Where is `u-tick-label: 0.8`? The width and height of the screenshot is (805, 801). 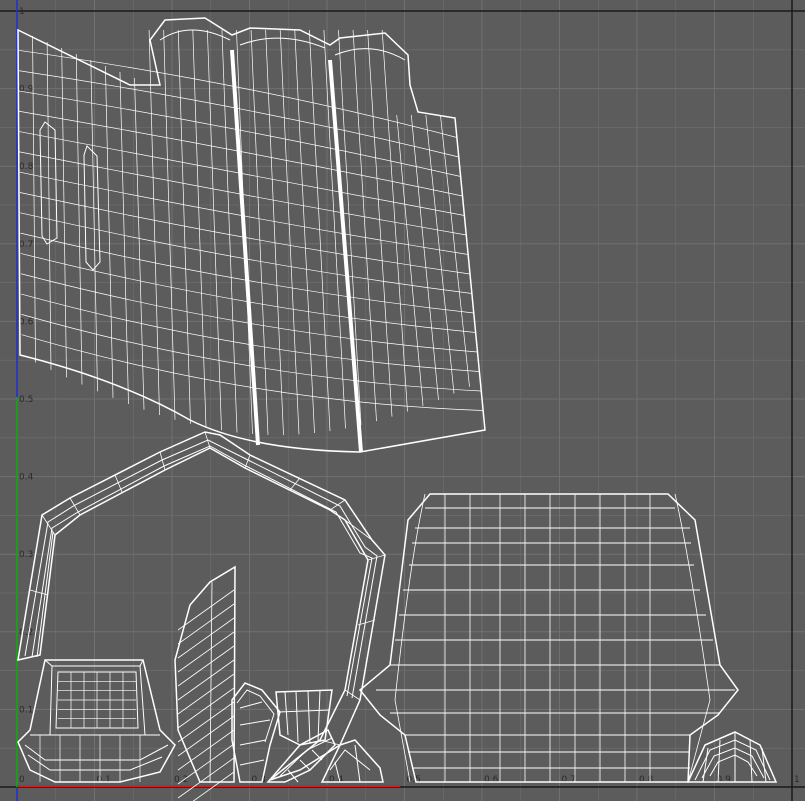 u-tick-label: 0.8 is located at coordinates (646, 780).